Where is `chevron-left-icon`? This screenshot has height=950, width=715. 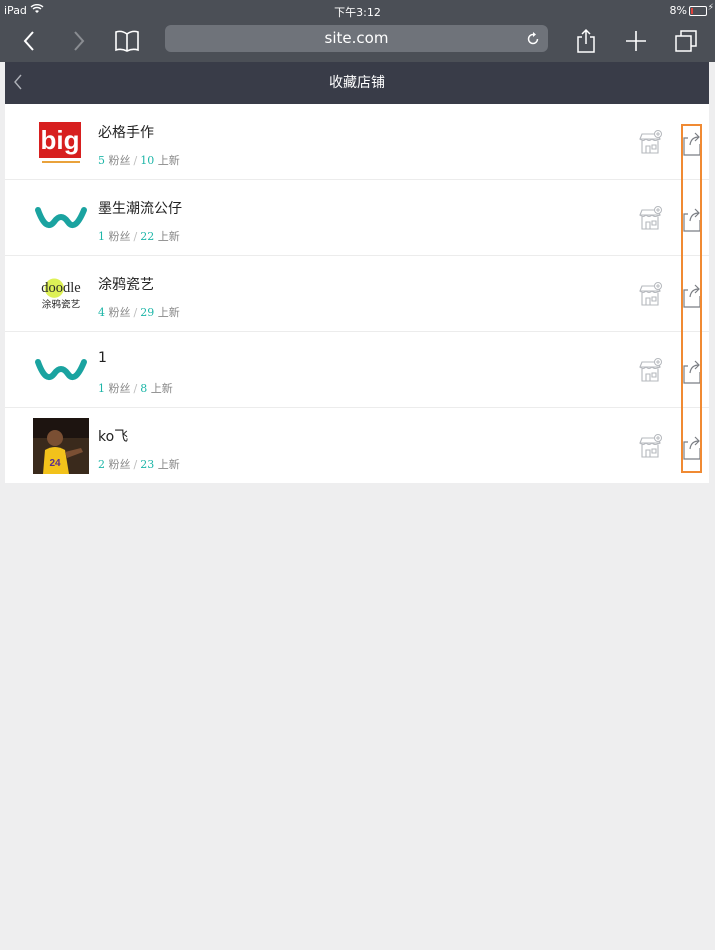
chevron-left-icon is located at coordinates (28, 41).